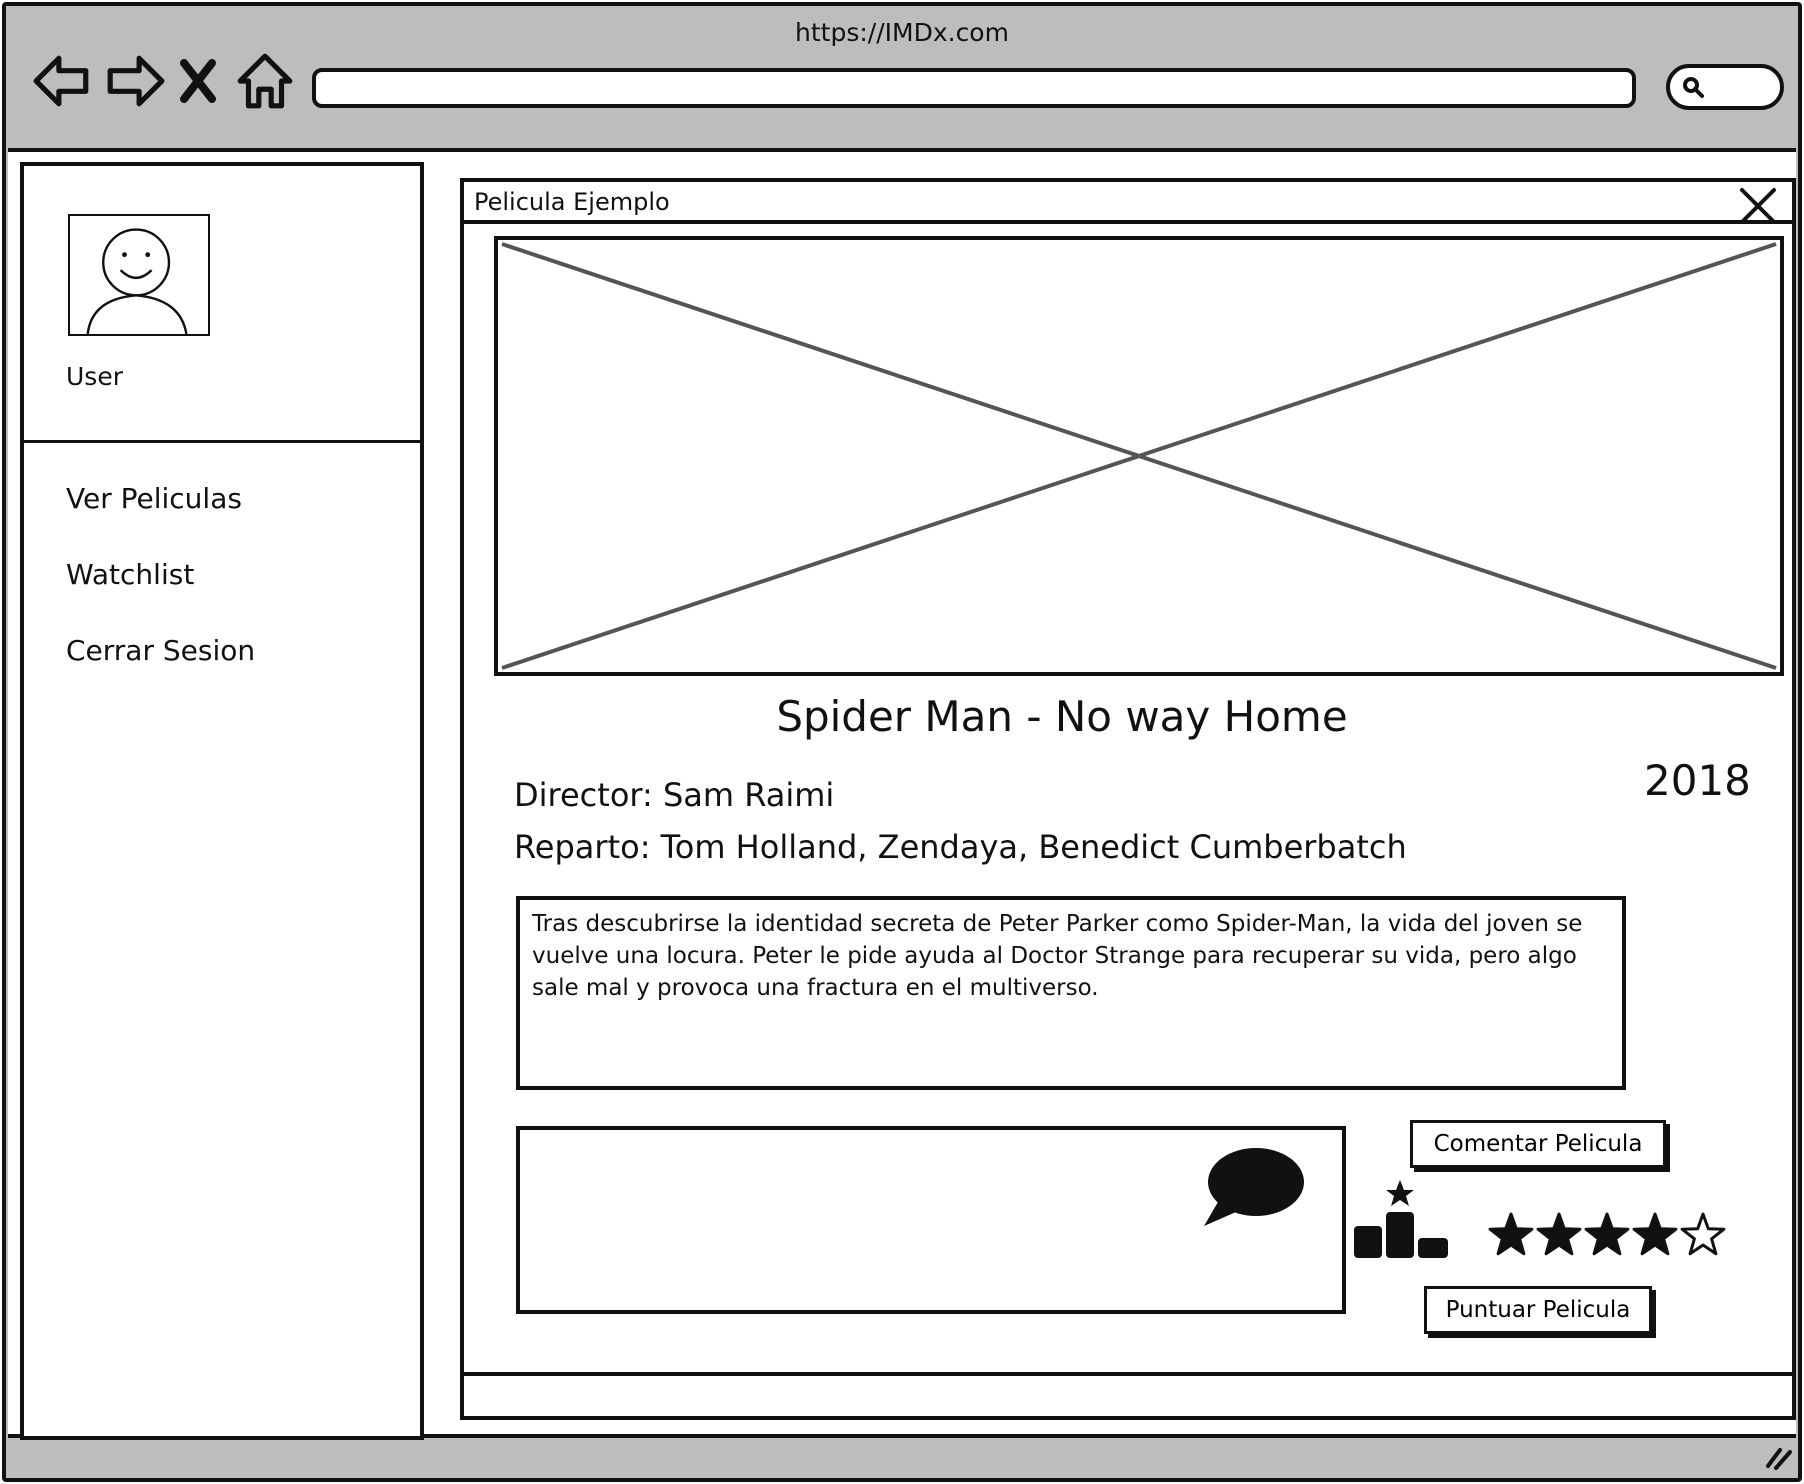  What do you see at coordinates (1778, 1457) in the screenshot?
I see `resize-grip-icon` at bounding box center [1778, 1457].